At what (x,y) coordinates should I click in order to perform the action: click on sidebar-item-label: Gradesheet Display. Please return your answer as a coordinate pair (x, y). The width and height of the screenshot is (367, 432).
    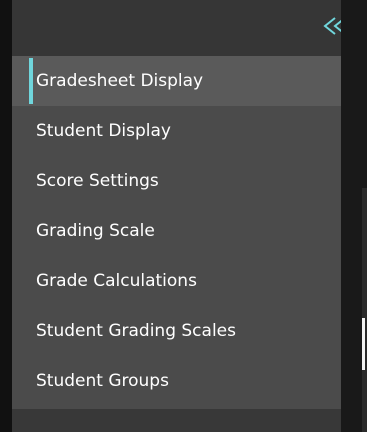
    Looking at the image, I should click on (120, 81).